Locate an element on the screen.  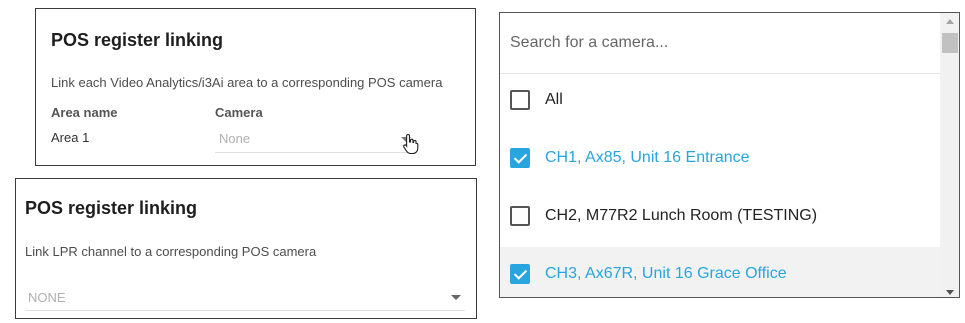
lpr-camera-select: NONE is located at coordinates (245, 297).